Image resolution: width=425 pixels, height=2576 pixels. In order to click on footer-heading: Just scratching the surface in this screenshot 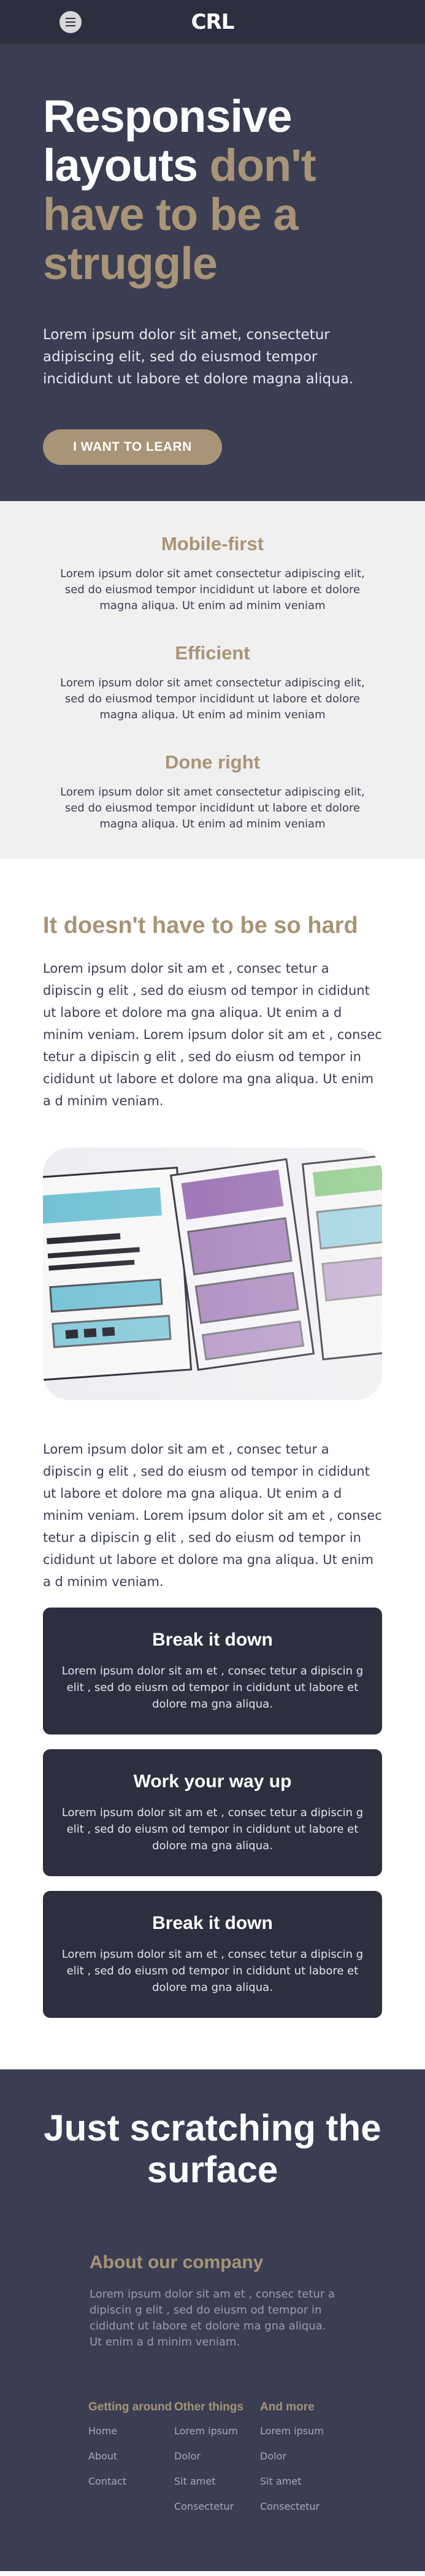, I will do `click(212, 2148)`.